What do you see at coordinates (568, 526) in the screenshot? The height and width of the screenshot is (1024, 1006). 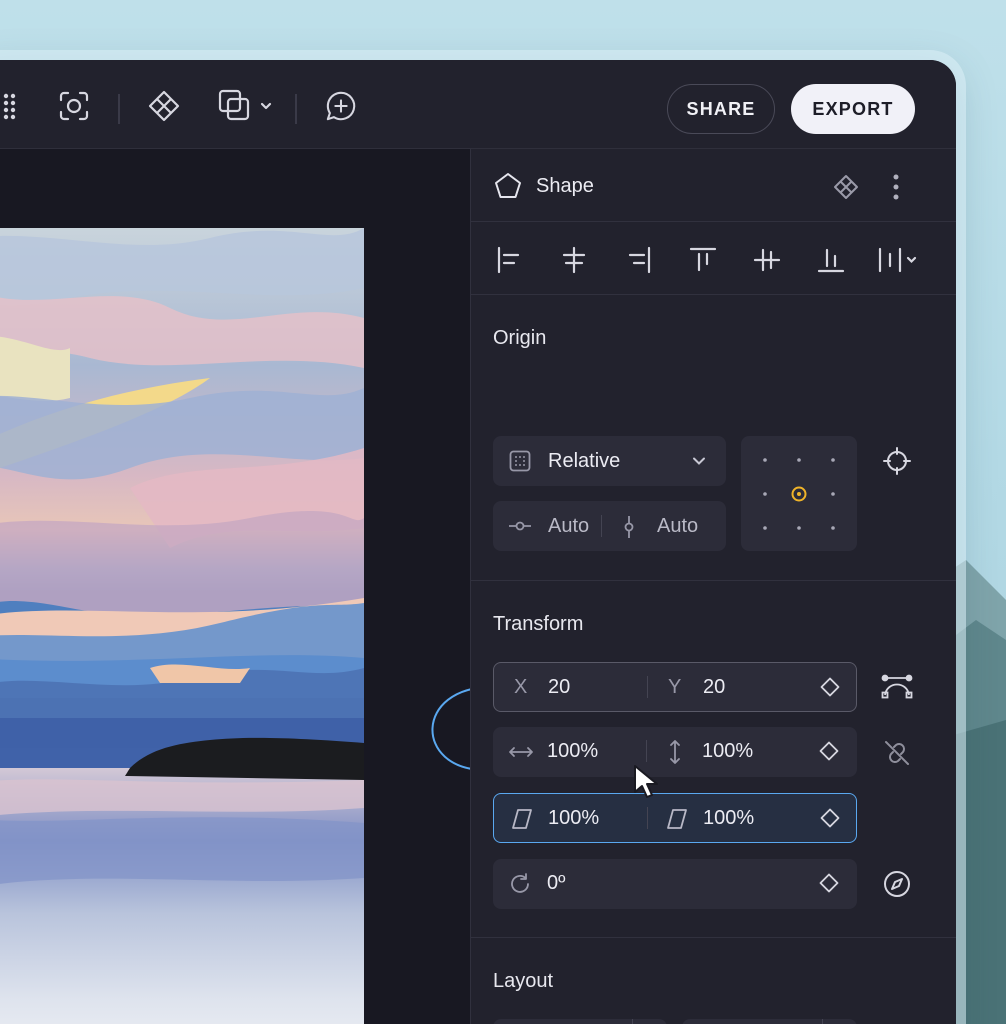 I see `origin-auto-x-input: Auto` at bounding box center [568, 526].